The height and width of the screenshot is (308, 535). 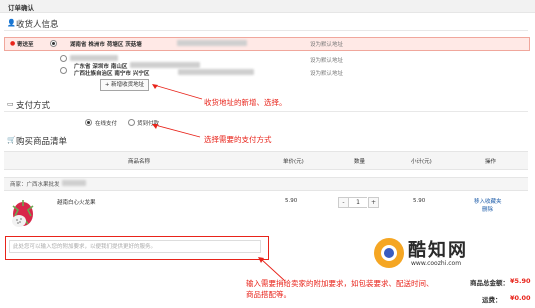 What do you see at coordinates (42, 142) in the screenshot?
I see `goods-section-title: 购买商品清单` at bounding box center [42, 142].